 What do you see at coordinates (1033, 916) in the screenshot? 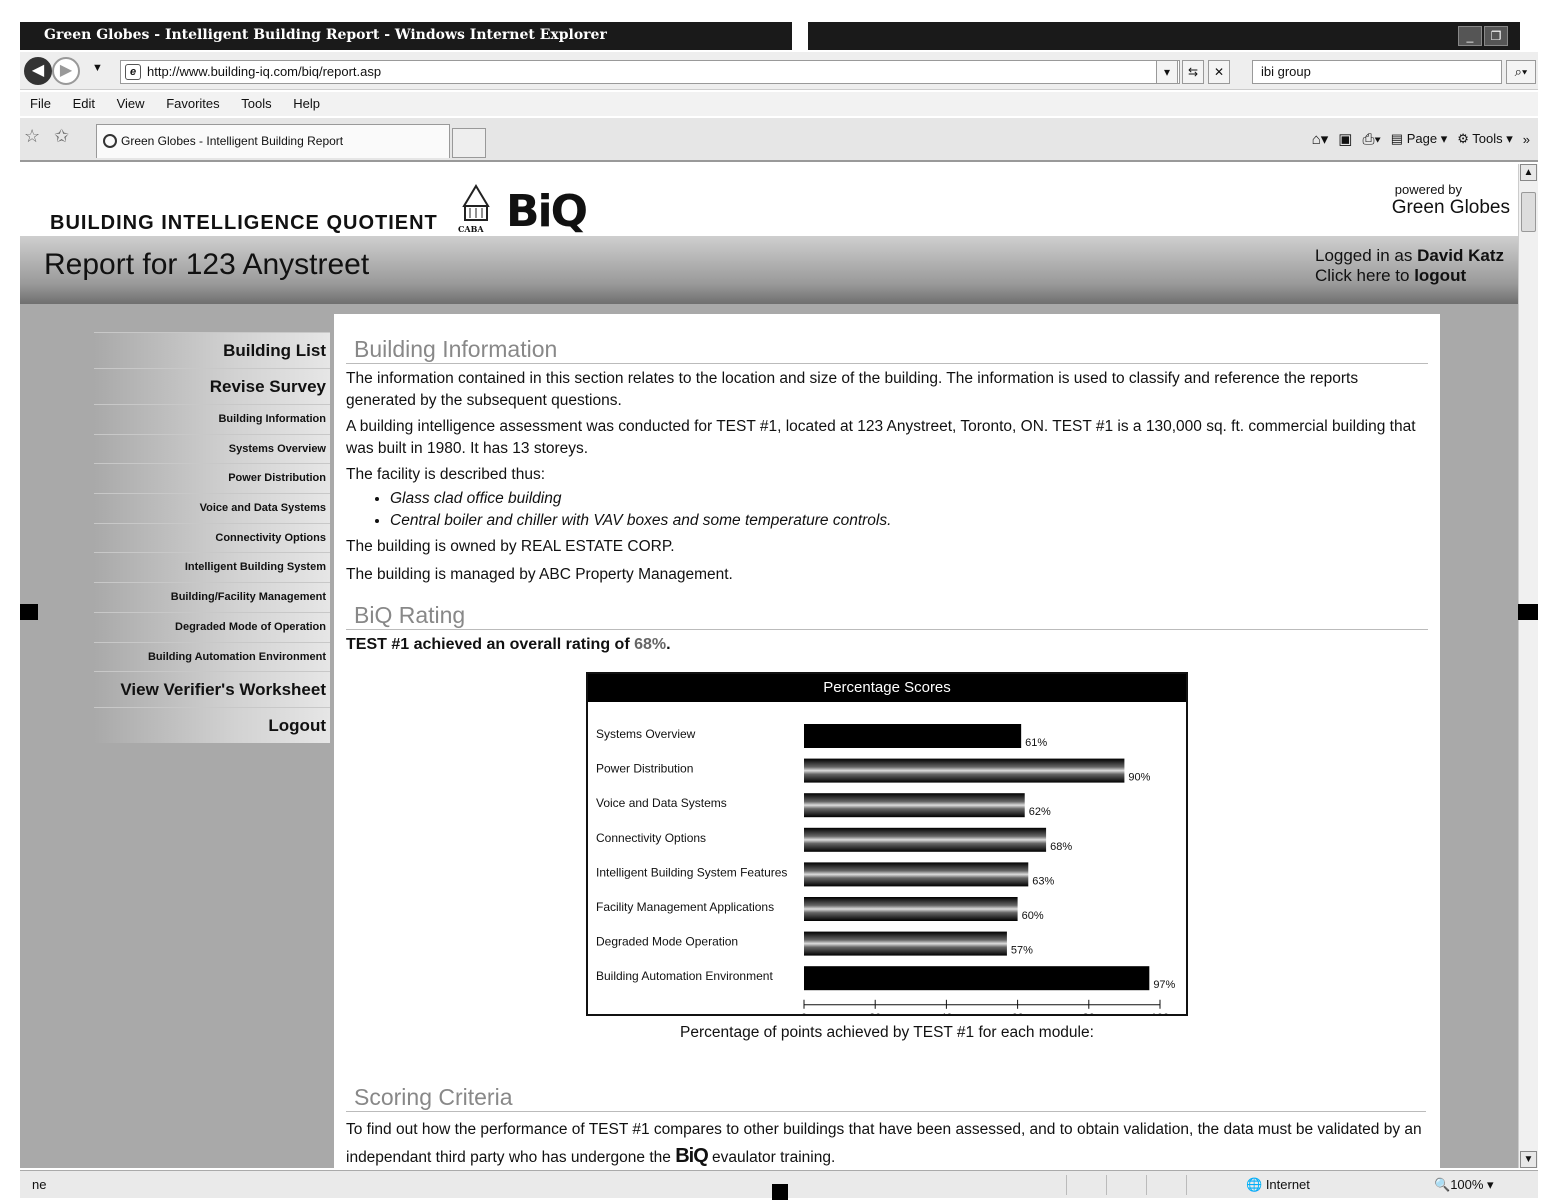
I see `data-label: 60%` at bounding box center [1033, 916].